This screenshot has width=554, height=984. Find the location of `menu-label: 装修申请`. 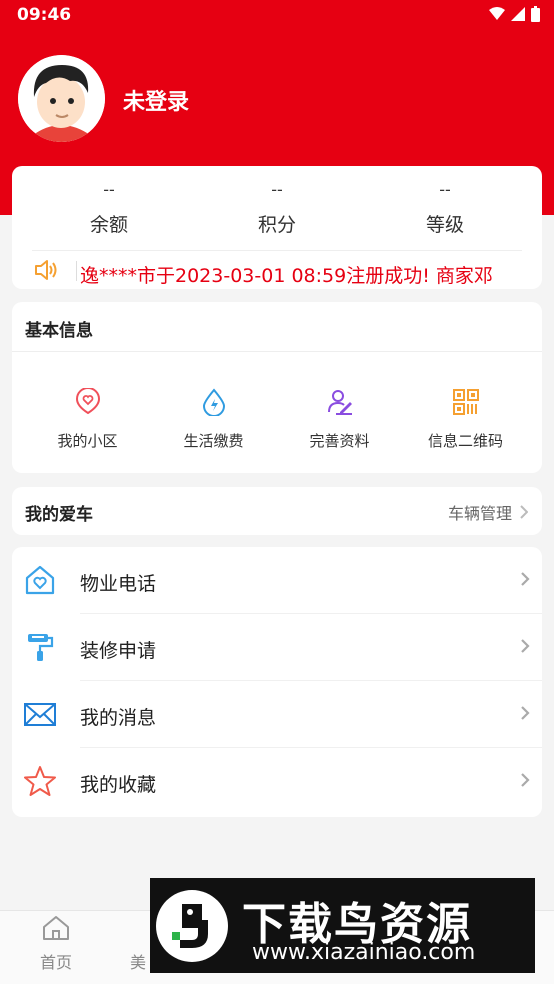

menu-label: 装修申请 is located at coordinates (118, 651).